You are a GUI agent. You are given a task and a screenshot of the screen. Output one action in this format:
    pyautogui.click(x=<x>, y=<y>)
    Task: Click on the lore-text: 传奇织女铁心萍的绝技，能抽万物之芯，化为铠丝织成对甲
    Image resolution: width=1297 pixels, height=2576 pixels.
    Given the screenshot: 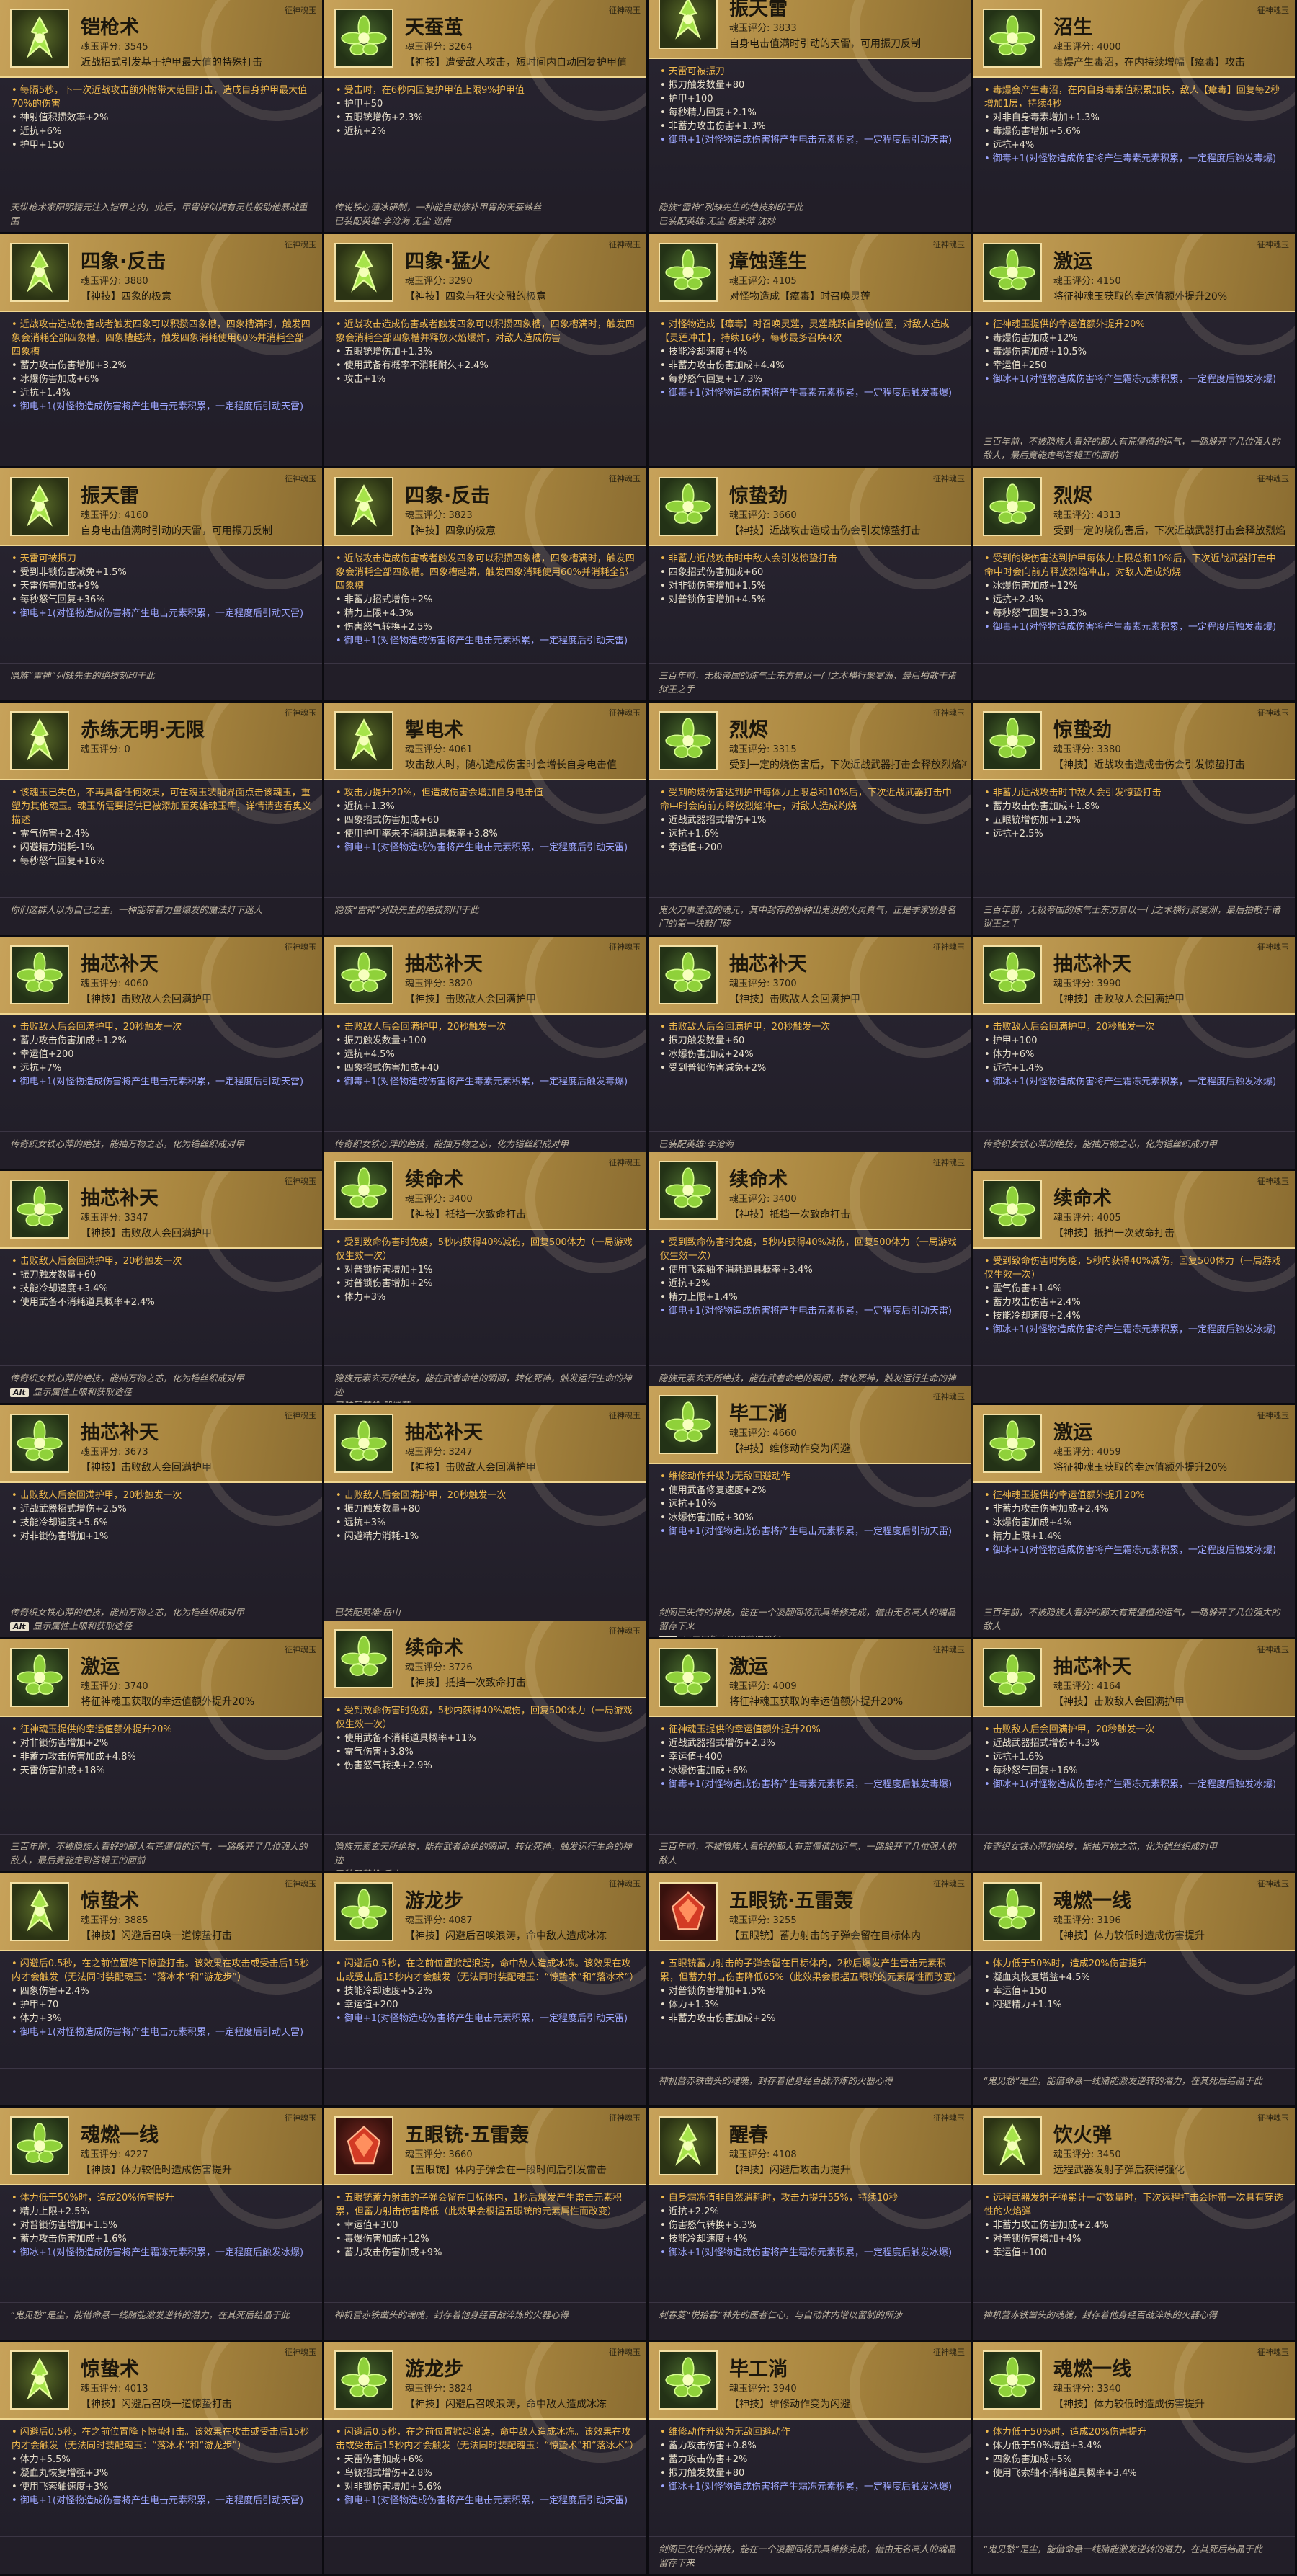 What is the action you would take?
    pyautogui.click(x=161, y=1150)
    